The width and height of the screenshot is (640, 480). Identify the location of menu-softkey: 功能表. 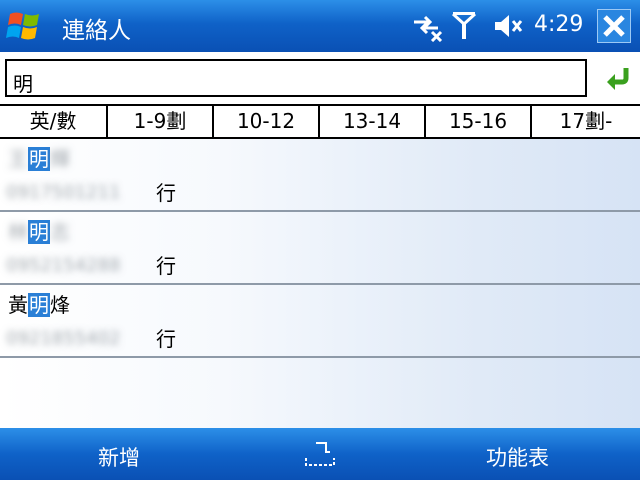
(517, 457).